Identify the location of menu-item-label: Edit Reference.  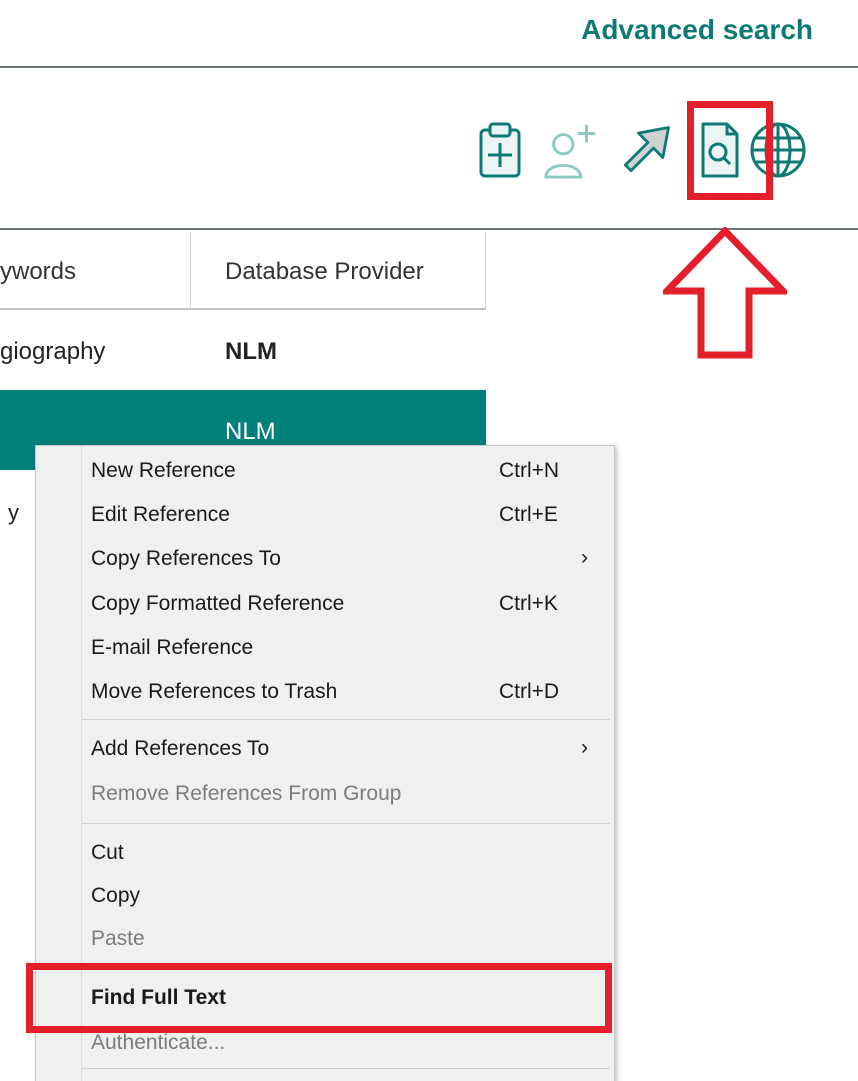
(160, 514).